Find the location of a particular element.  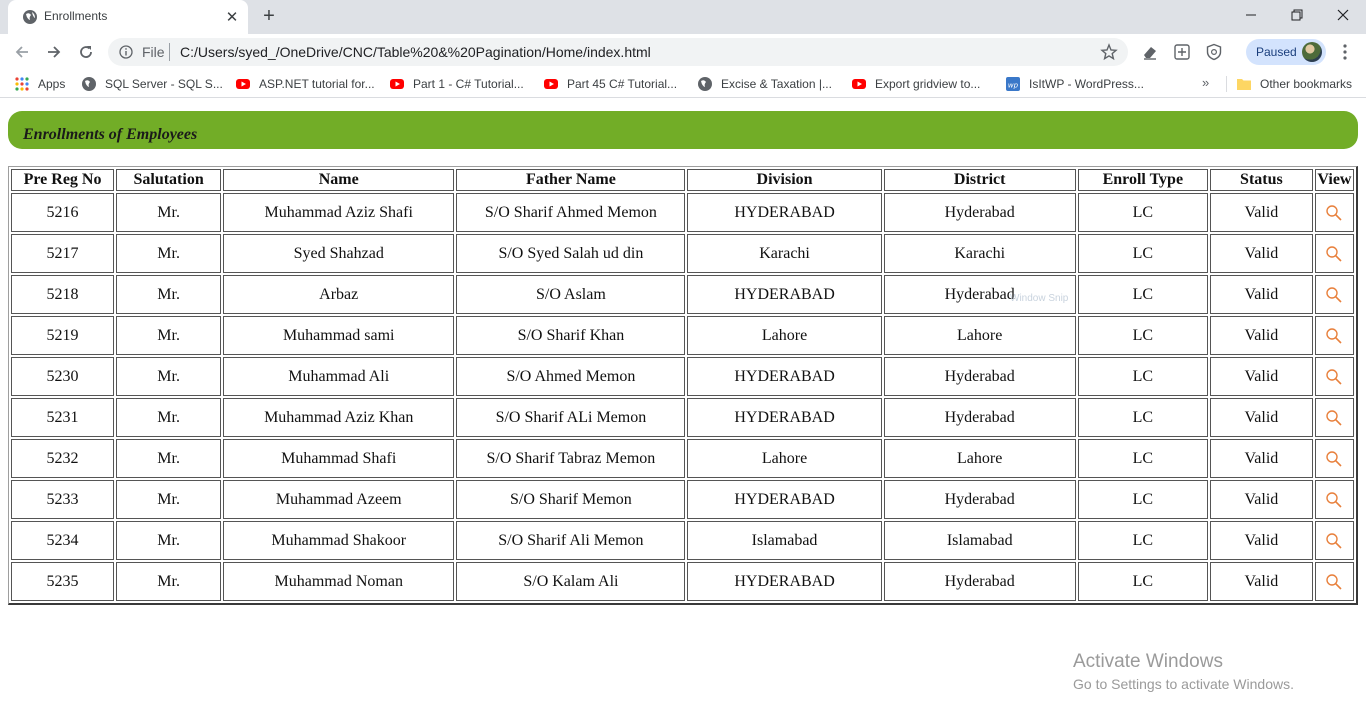

column-header: Name is located at coordinates (339, 180).